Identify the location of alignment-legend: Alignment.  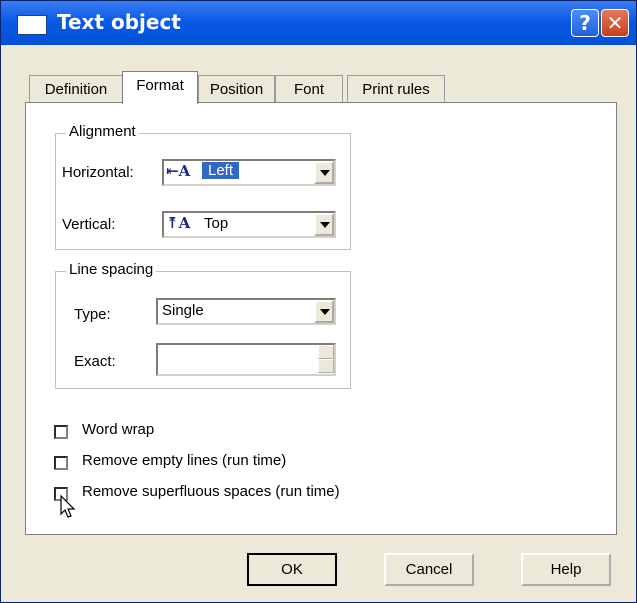
(102, 131).